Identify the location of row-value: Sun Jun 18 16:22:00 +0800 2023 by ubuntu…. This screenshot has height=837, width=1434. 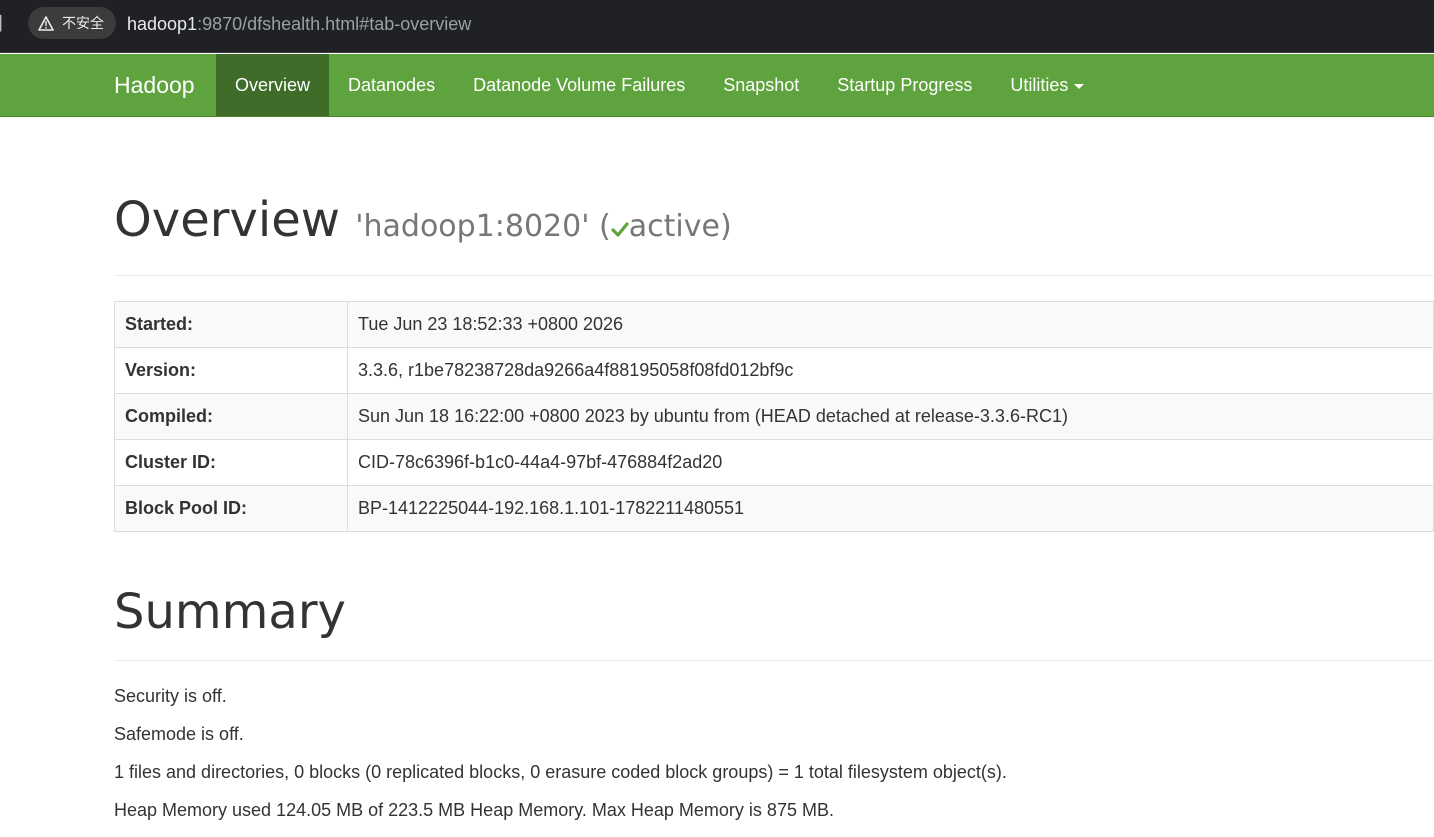
(890, 416).